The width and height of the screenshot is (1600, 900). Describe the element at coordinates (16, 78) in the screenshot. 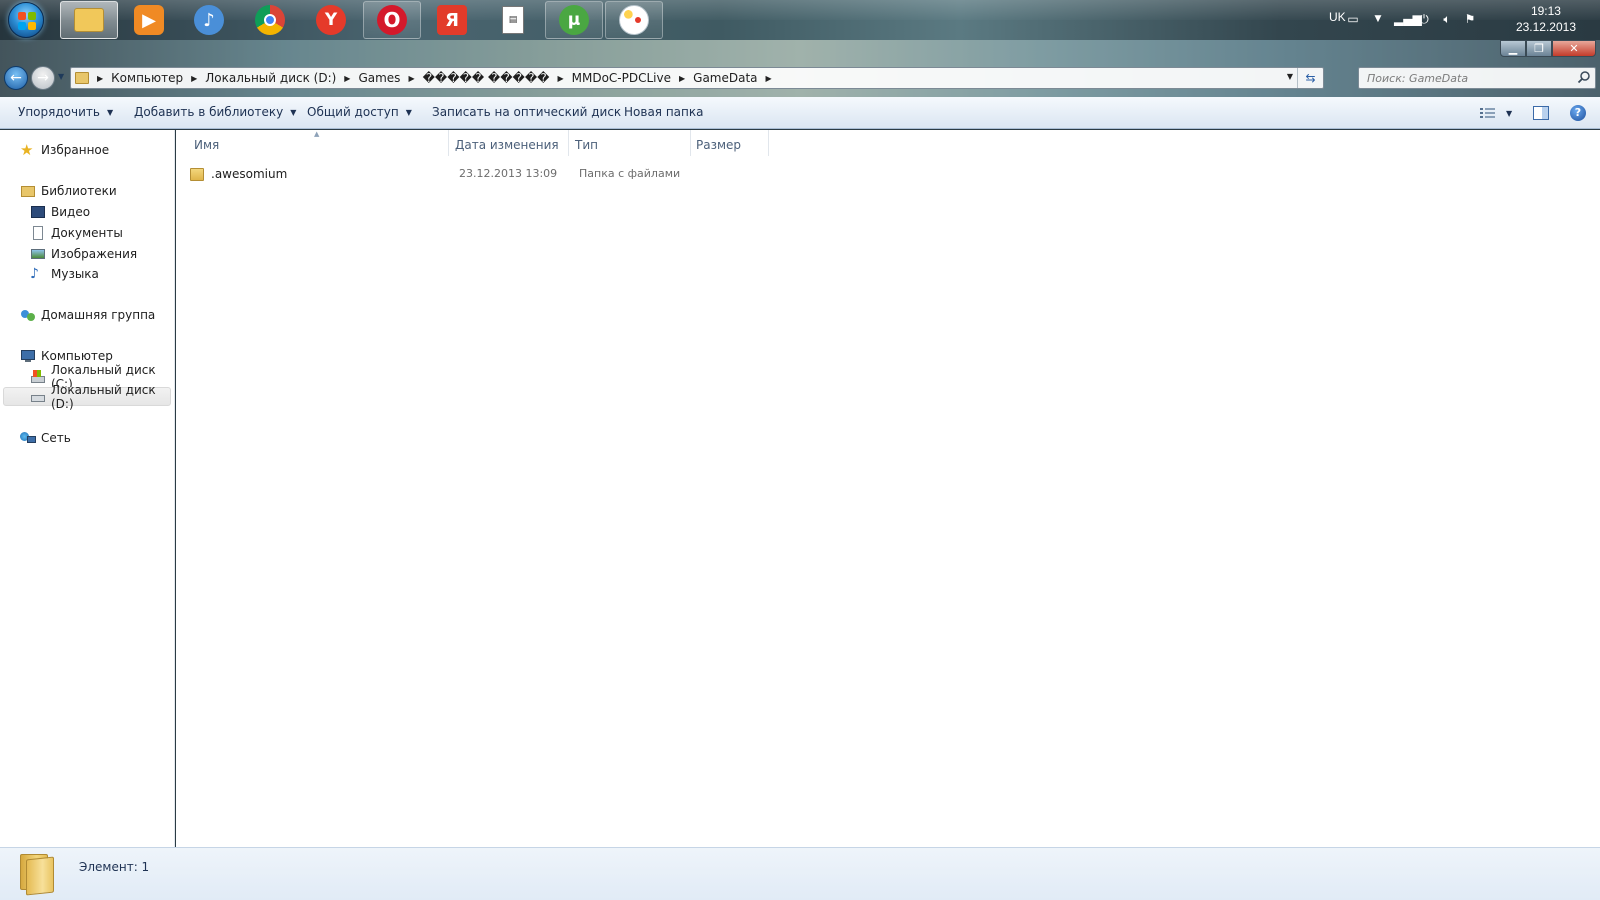

I see `back-button: ←` at that location.